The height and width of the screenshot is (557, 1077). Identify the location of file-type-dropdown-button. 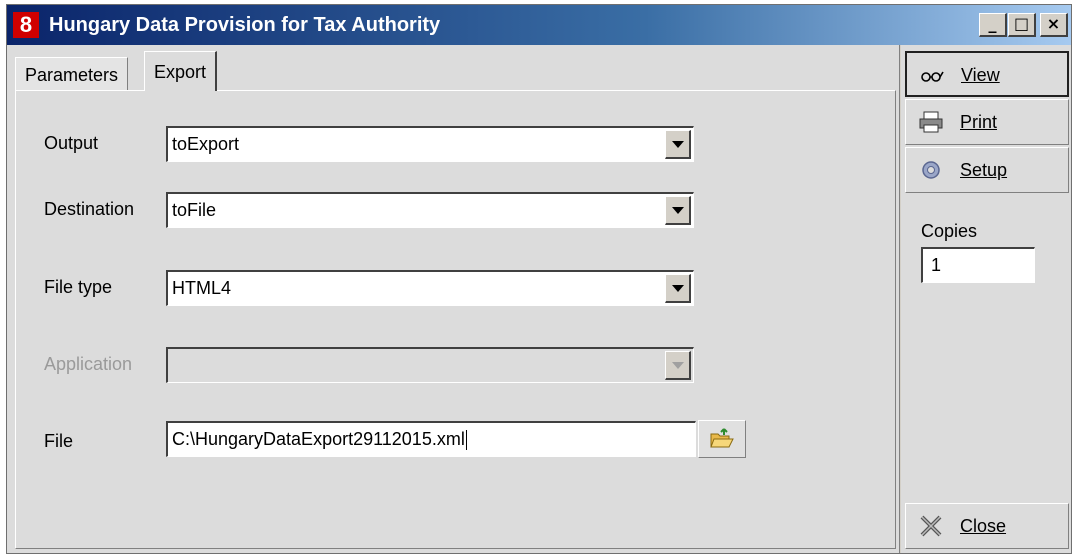
(678, 288).